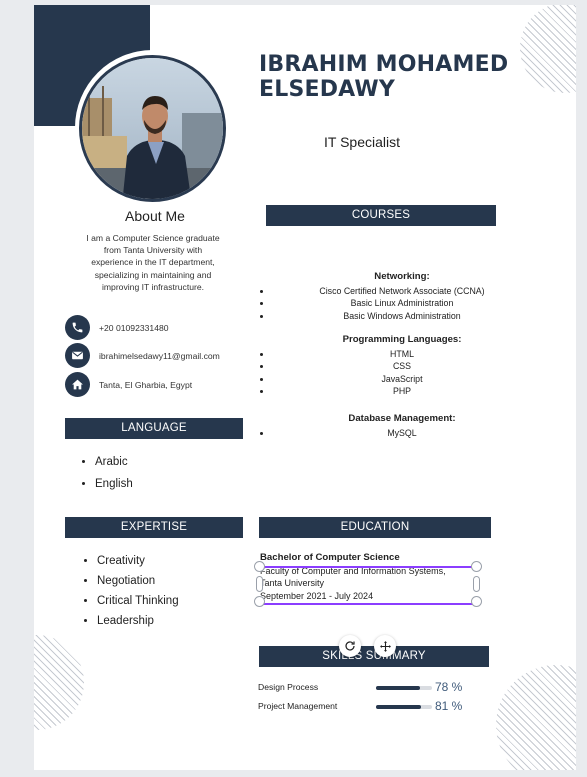 This screenshot has height=777, width=587. What do you see at coordinates (536, 717) in the screenshot?
I see `decor-hatch-bottom-right` at bounding box center [536, 717].